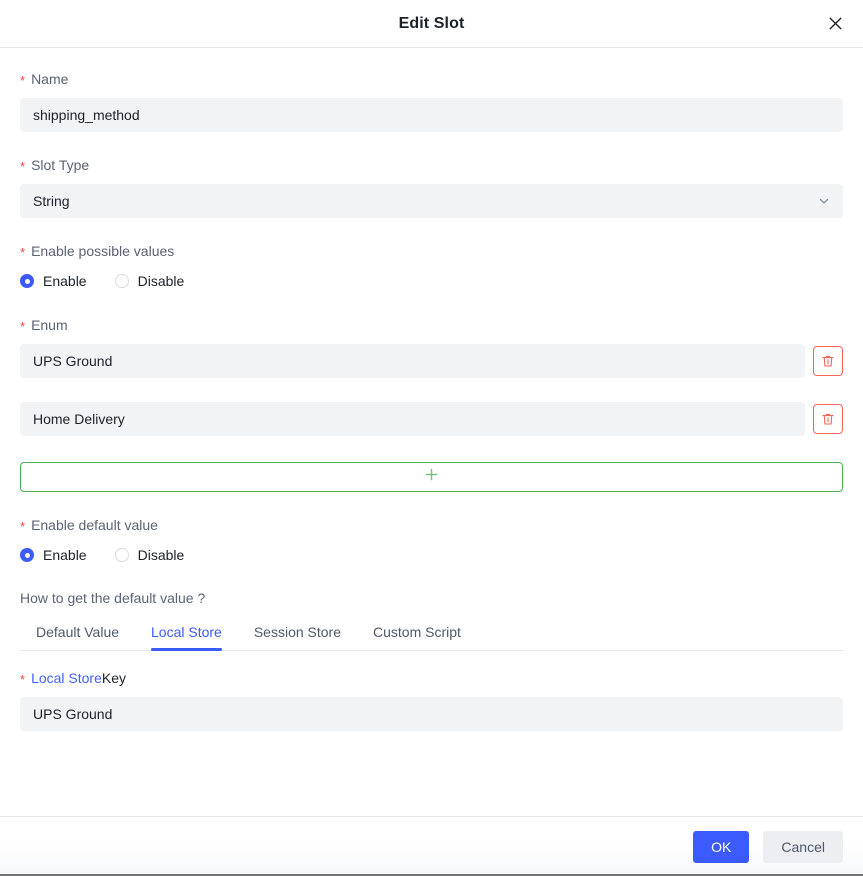 This screenshot has width=863, height=876. I want to click on tab-default-value: Default Value, so click(77, 636).